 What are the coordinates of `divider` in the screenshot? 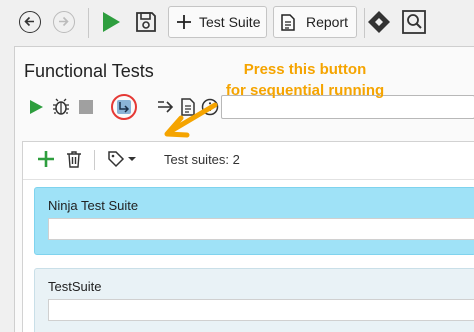 It's located at (248, 179).